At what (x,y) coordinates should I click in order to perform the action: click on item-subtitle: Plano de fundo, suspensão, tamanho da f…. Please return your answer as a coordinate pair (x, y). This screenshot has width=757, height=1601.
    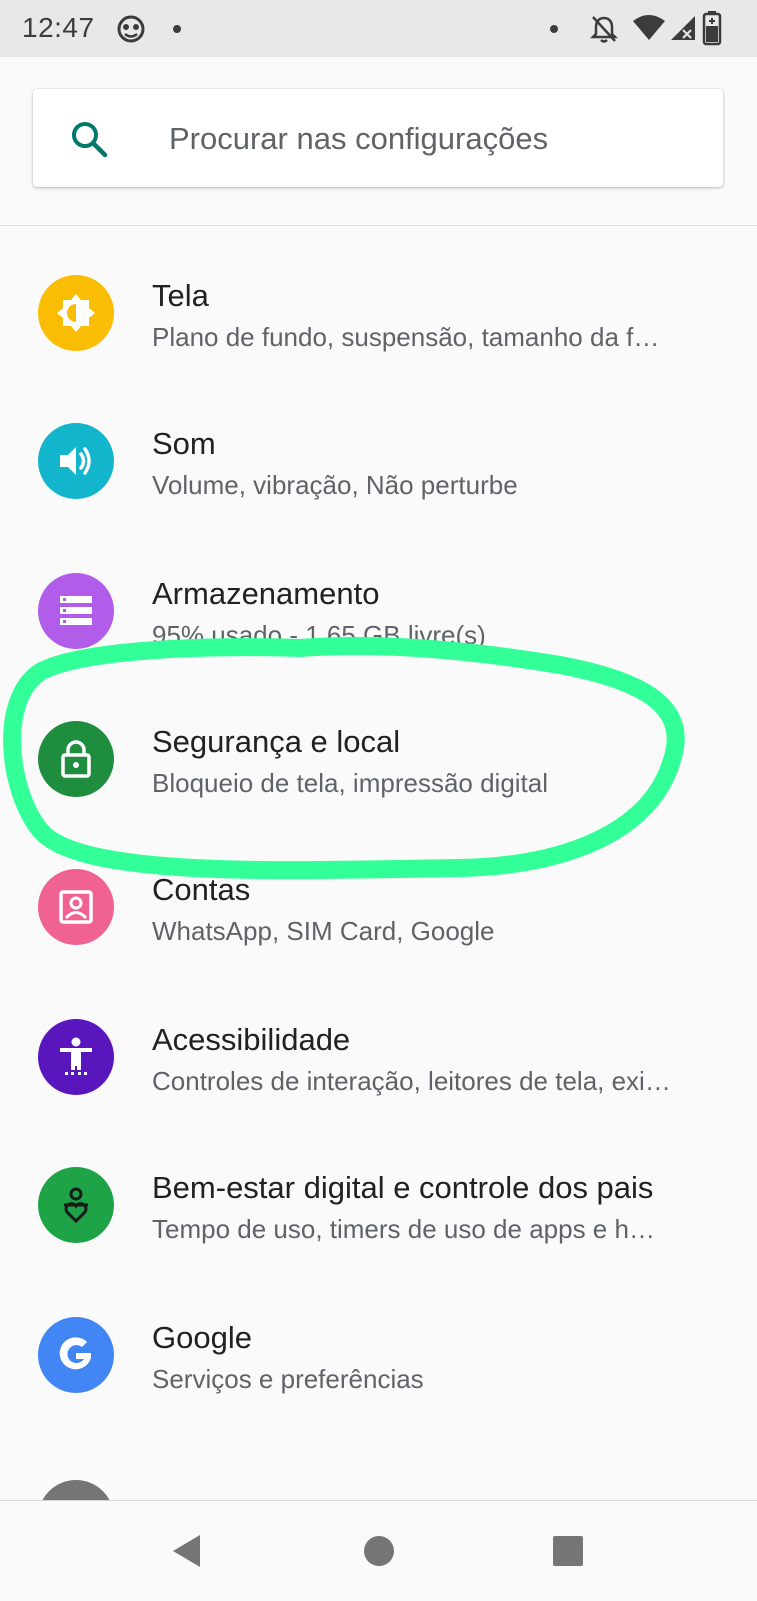
    Looking at the image, I should click on (406, 337).